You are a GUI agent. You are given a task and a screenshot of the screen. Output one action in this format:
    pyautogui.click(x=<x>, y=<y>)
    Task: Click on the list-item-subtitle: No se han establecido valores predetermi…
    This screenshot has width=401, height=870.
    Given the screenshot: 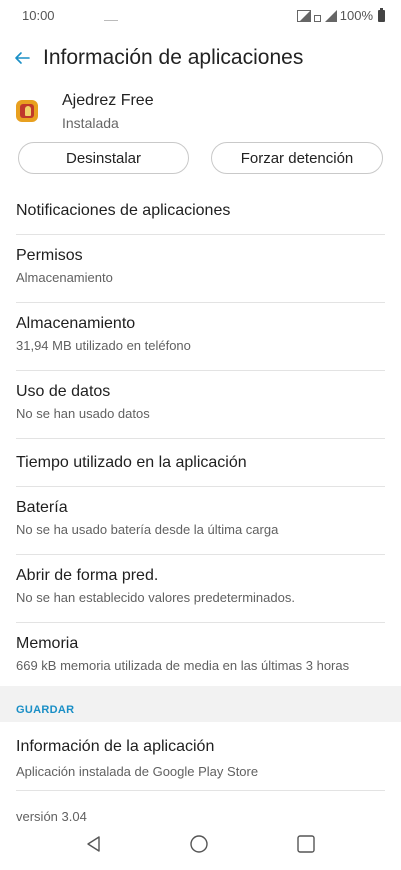 What is the action you would take?
    pyautogui.click(x=155, y=597)
    